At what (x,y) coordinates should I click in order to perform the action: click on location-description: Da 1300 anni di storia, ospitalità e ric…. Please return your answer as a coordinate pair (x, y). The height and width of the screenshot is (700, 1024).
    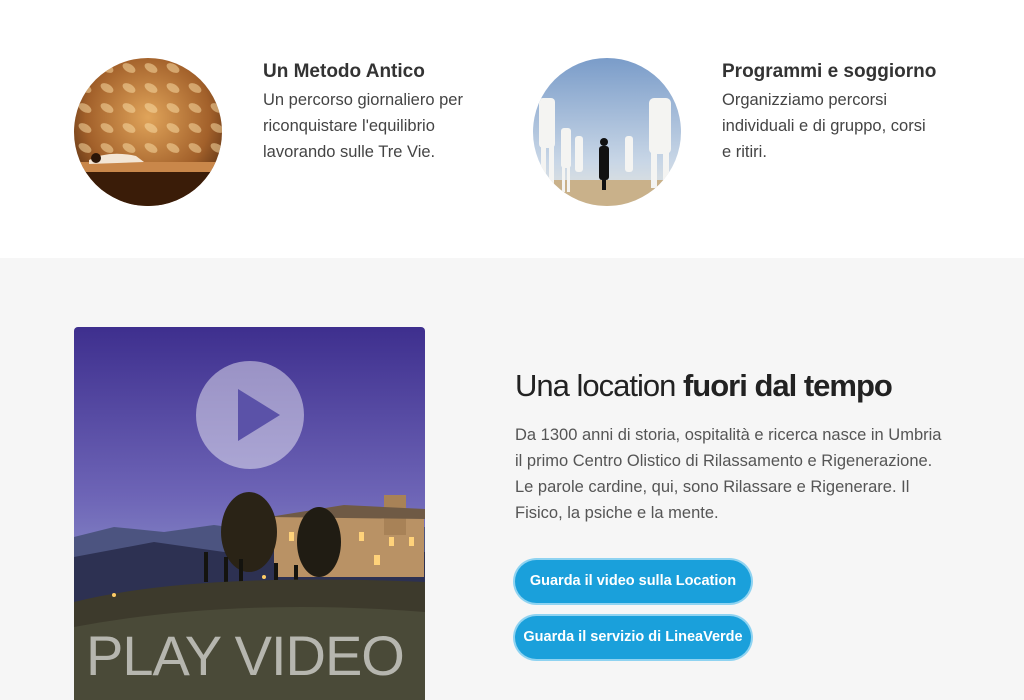
    Looking at the image, I should click on (728, 474).